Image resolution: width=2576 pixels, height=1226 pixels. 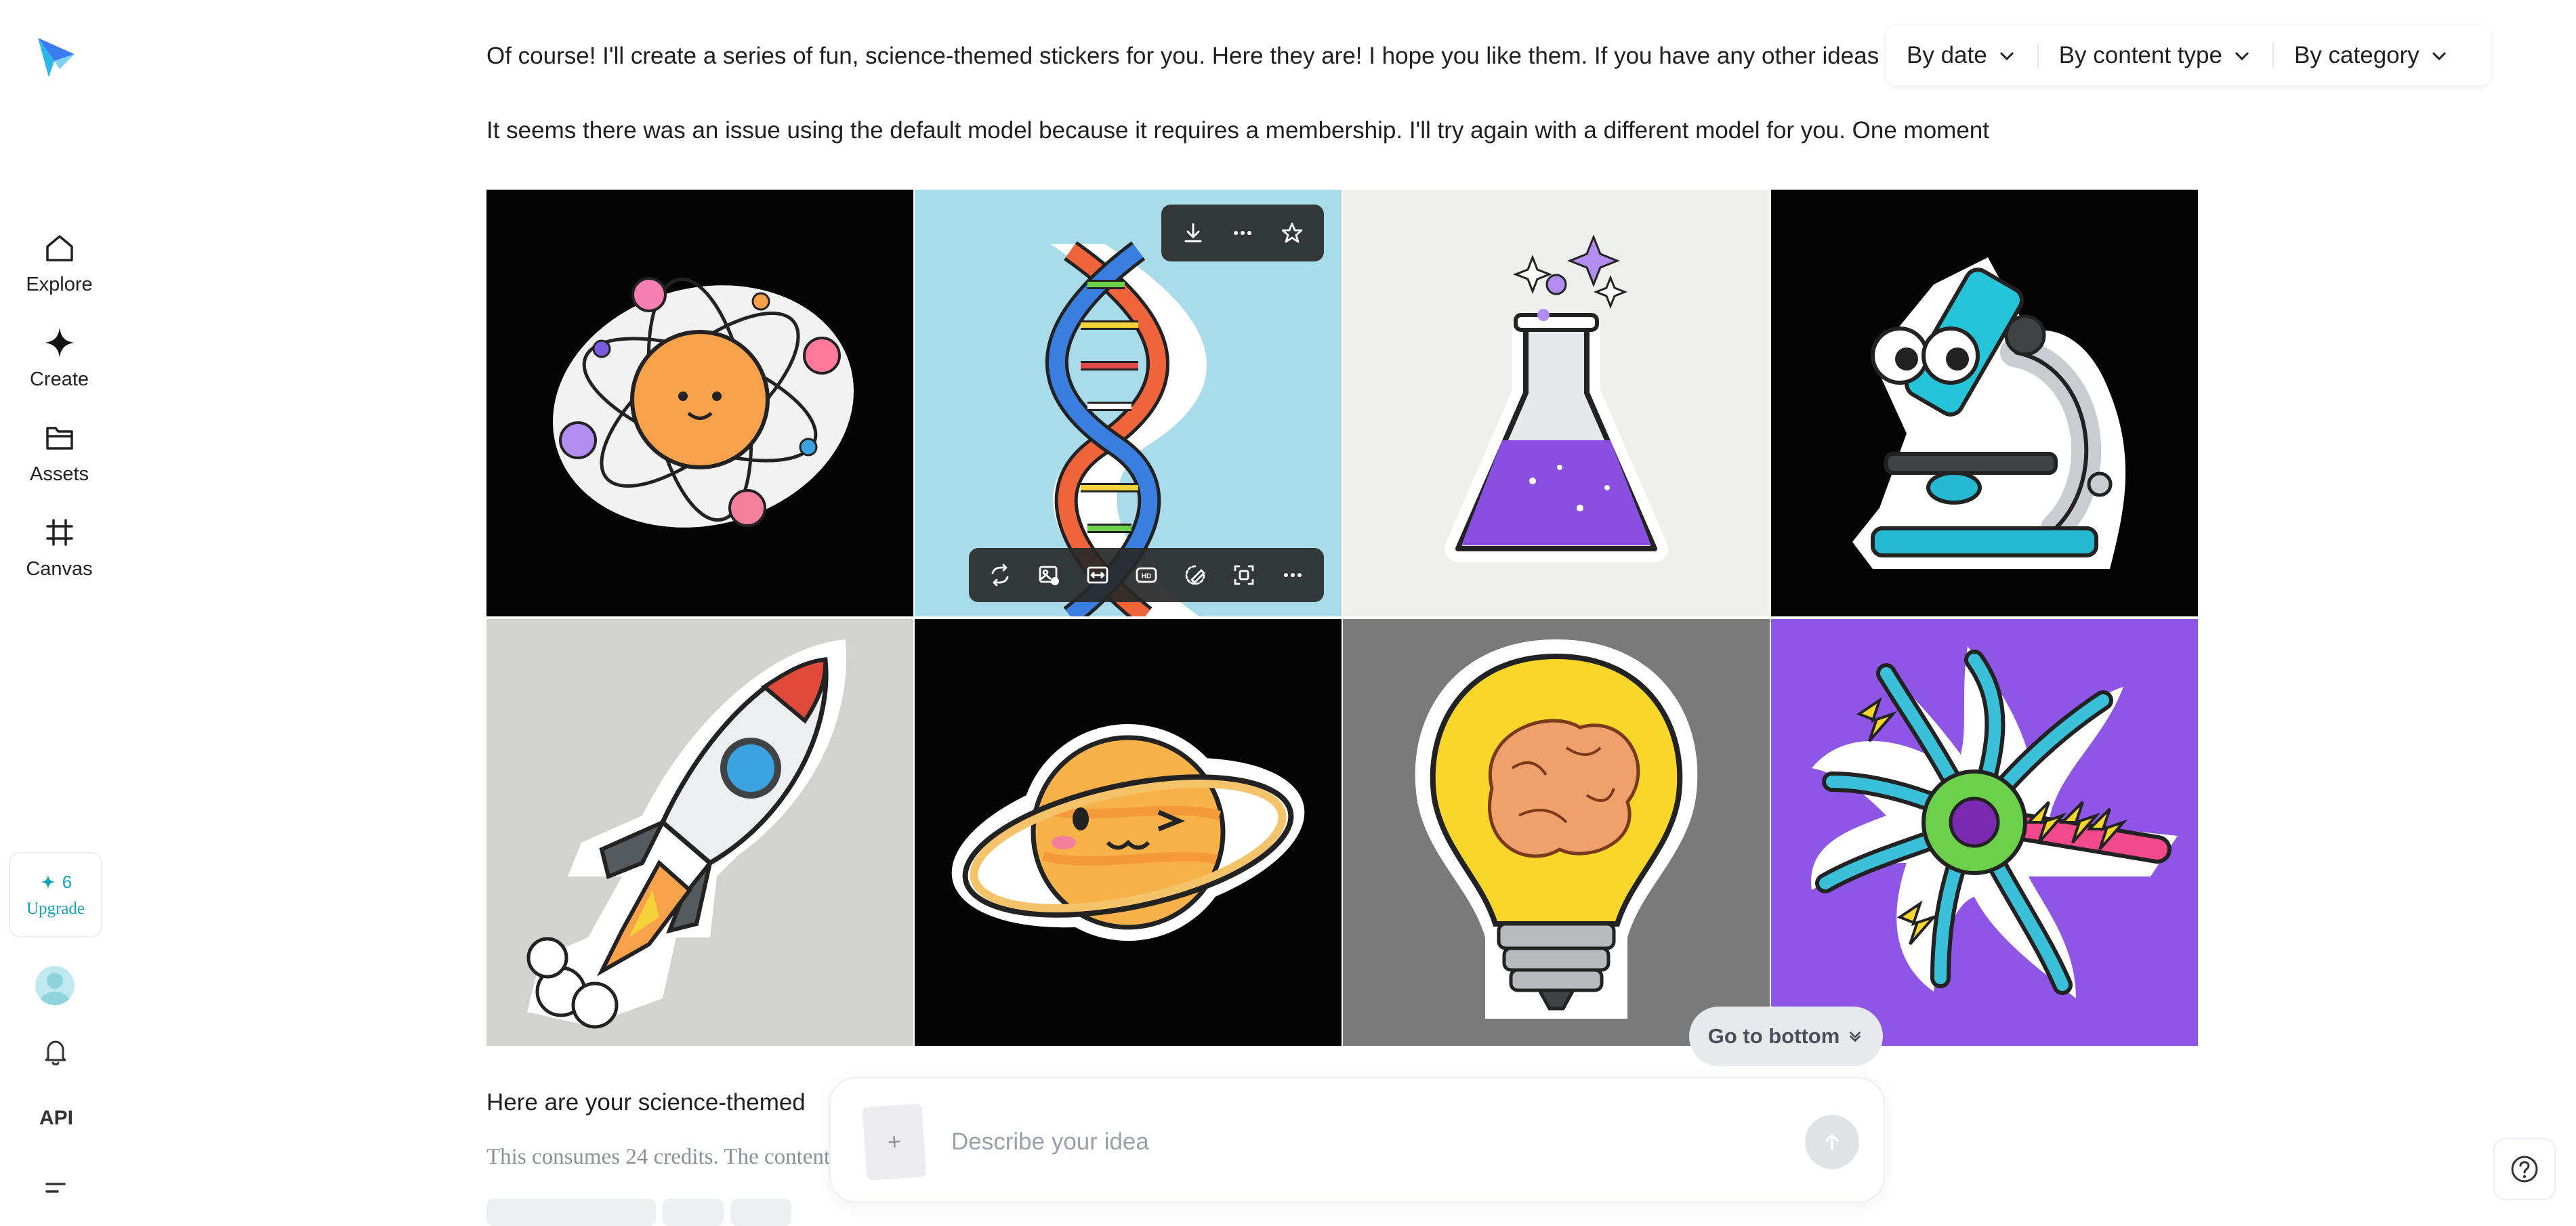 I want to click on sidebar-item-label: Assets, so click(x=59, y=474).